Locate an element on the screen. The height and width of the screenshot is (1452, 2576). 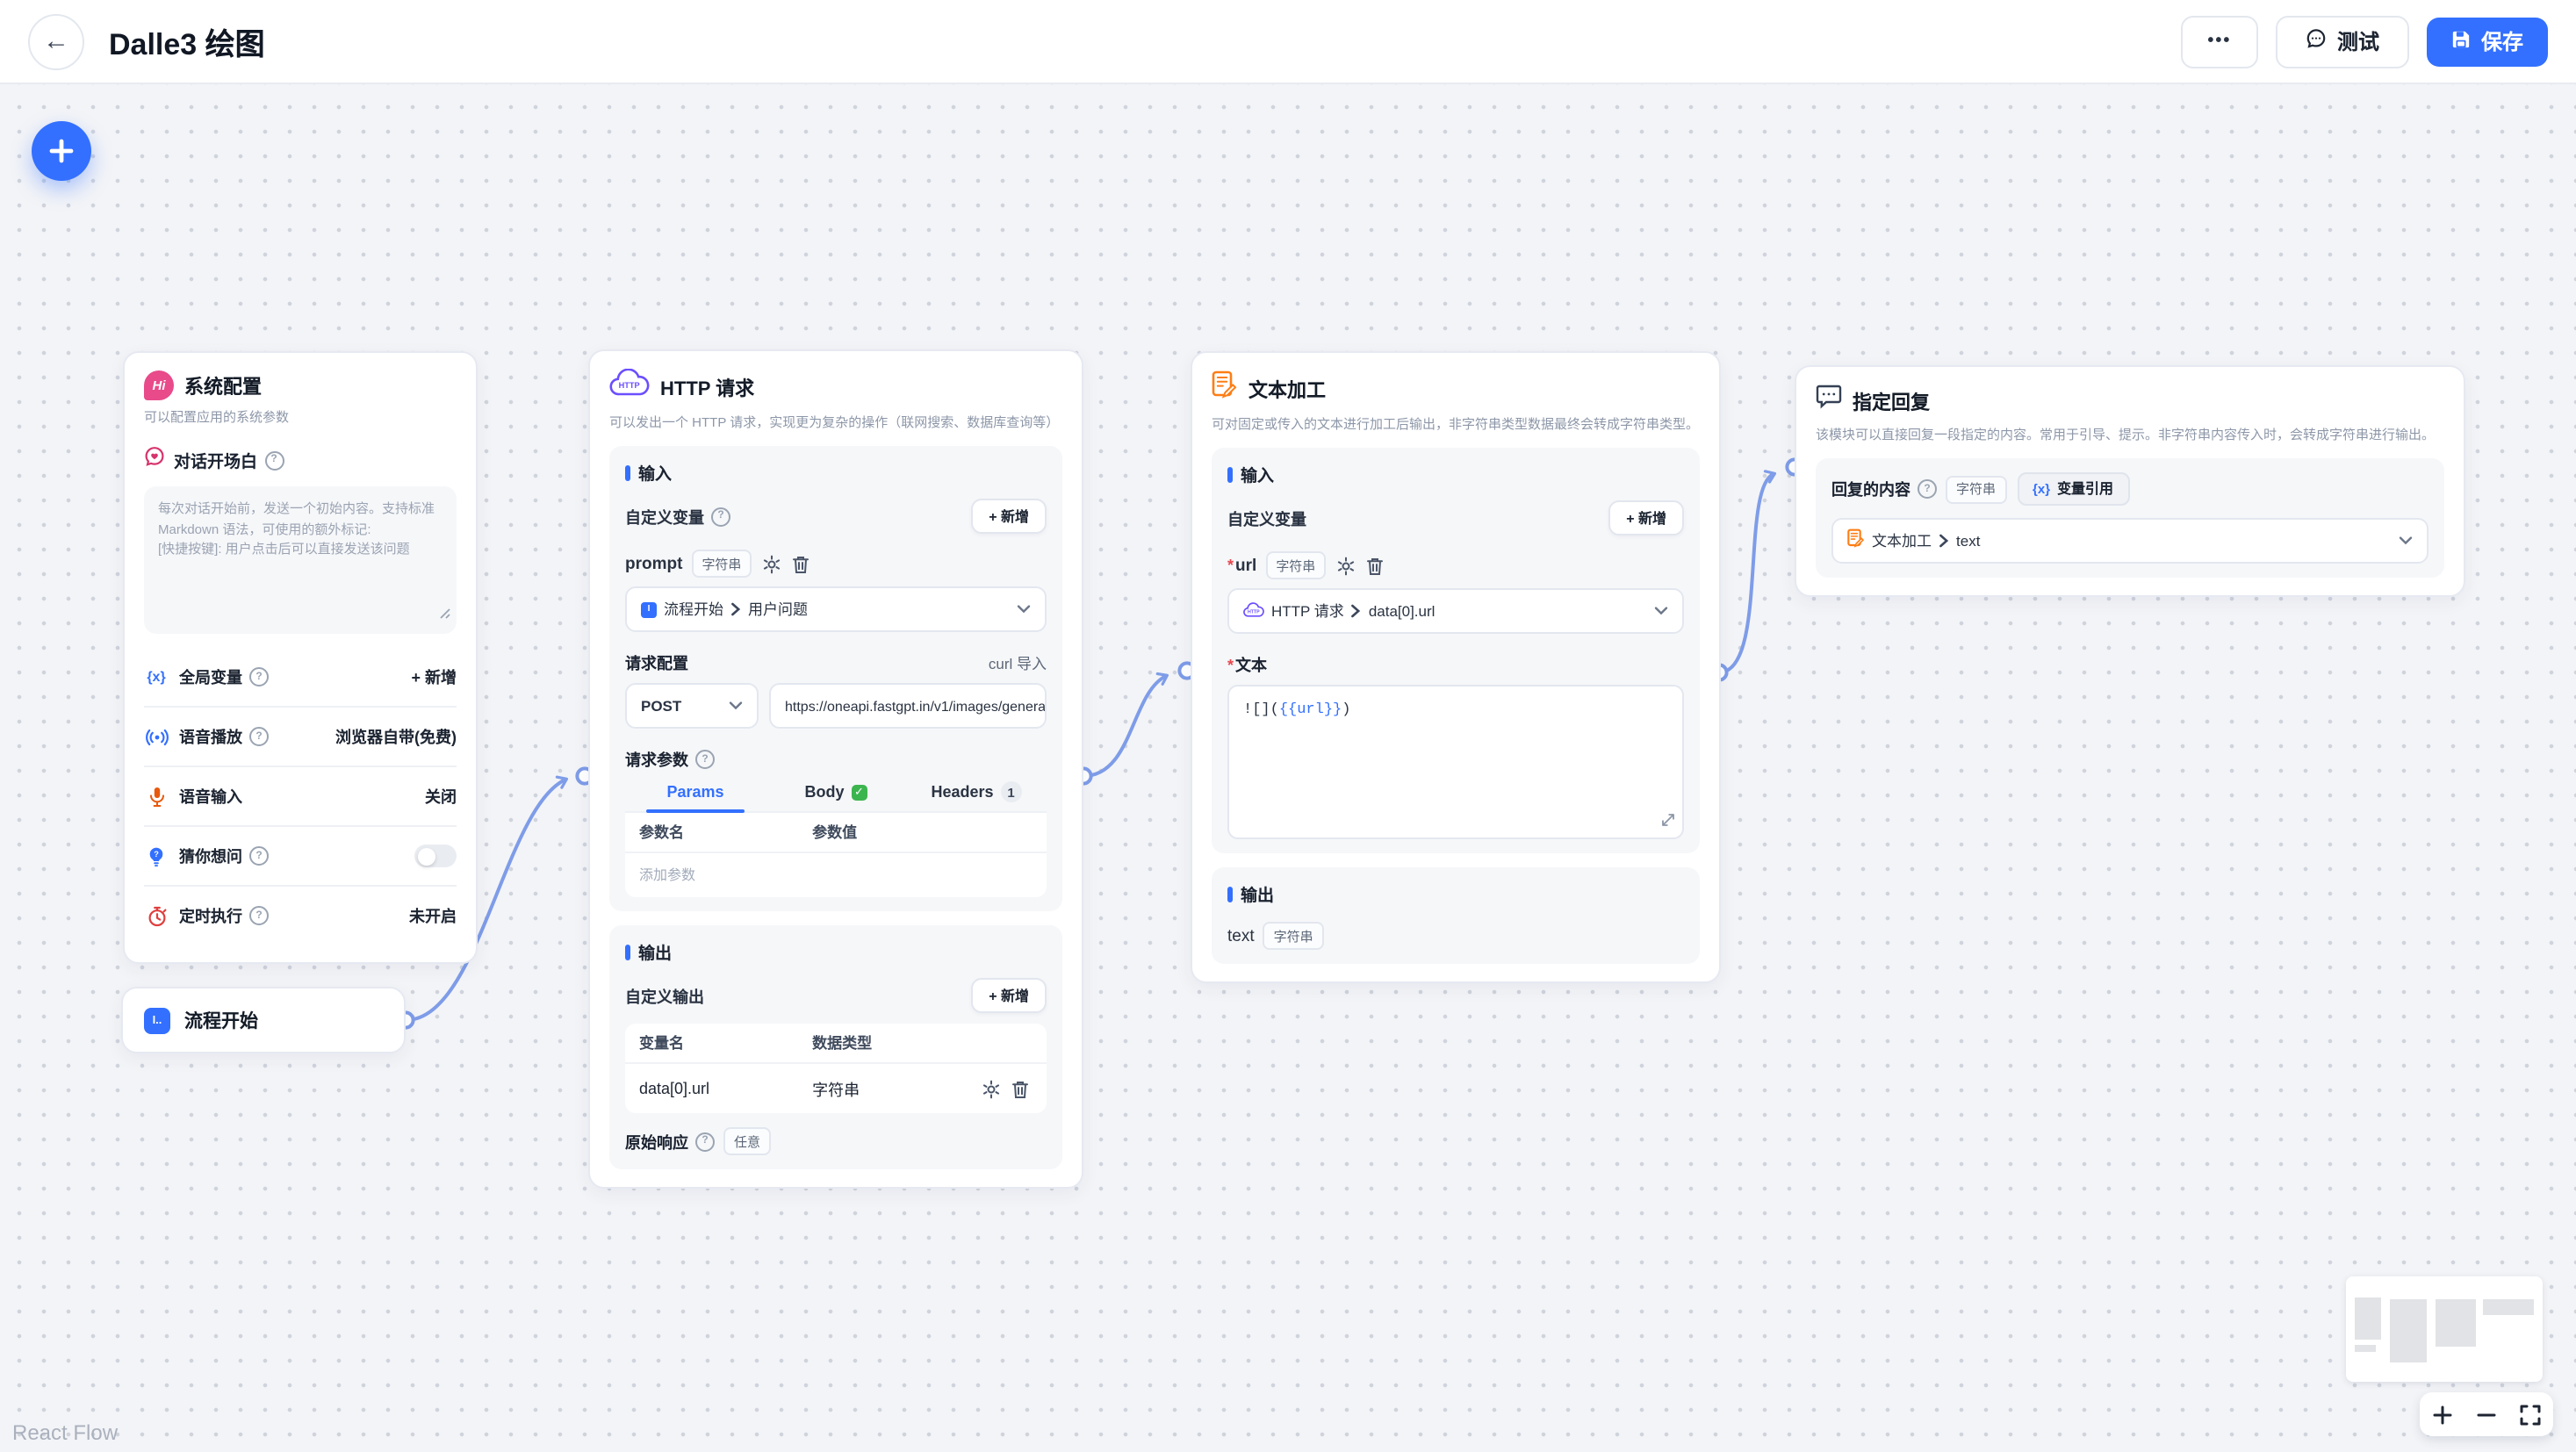
node-flow-start: I.. 流程开始 is located at coordinates (263, 1020).